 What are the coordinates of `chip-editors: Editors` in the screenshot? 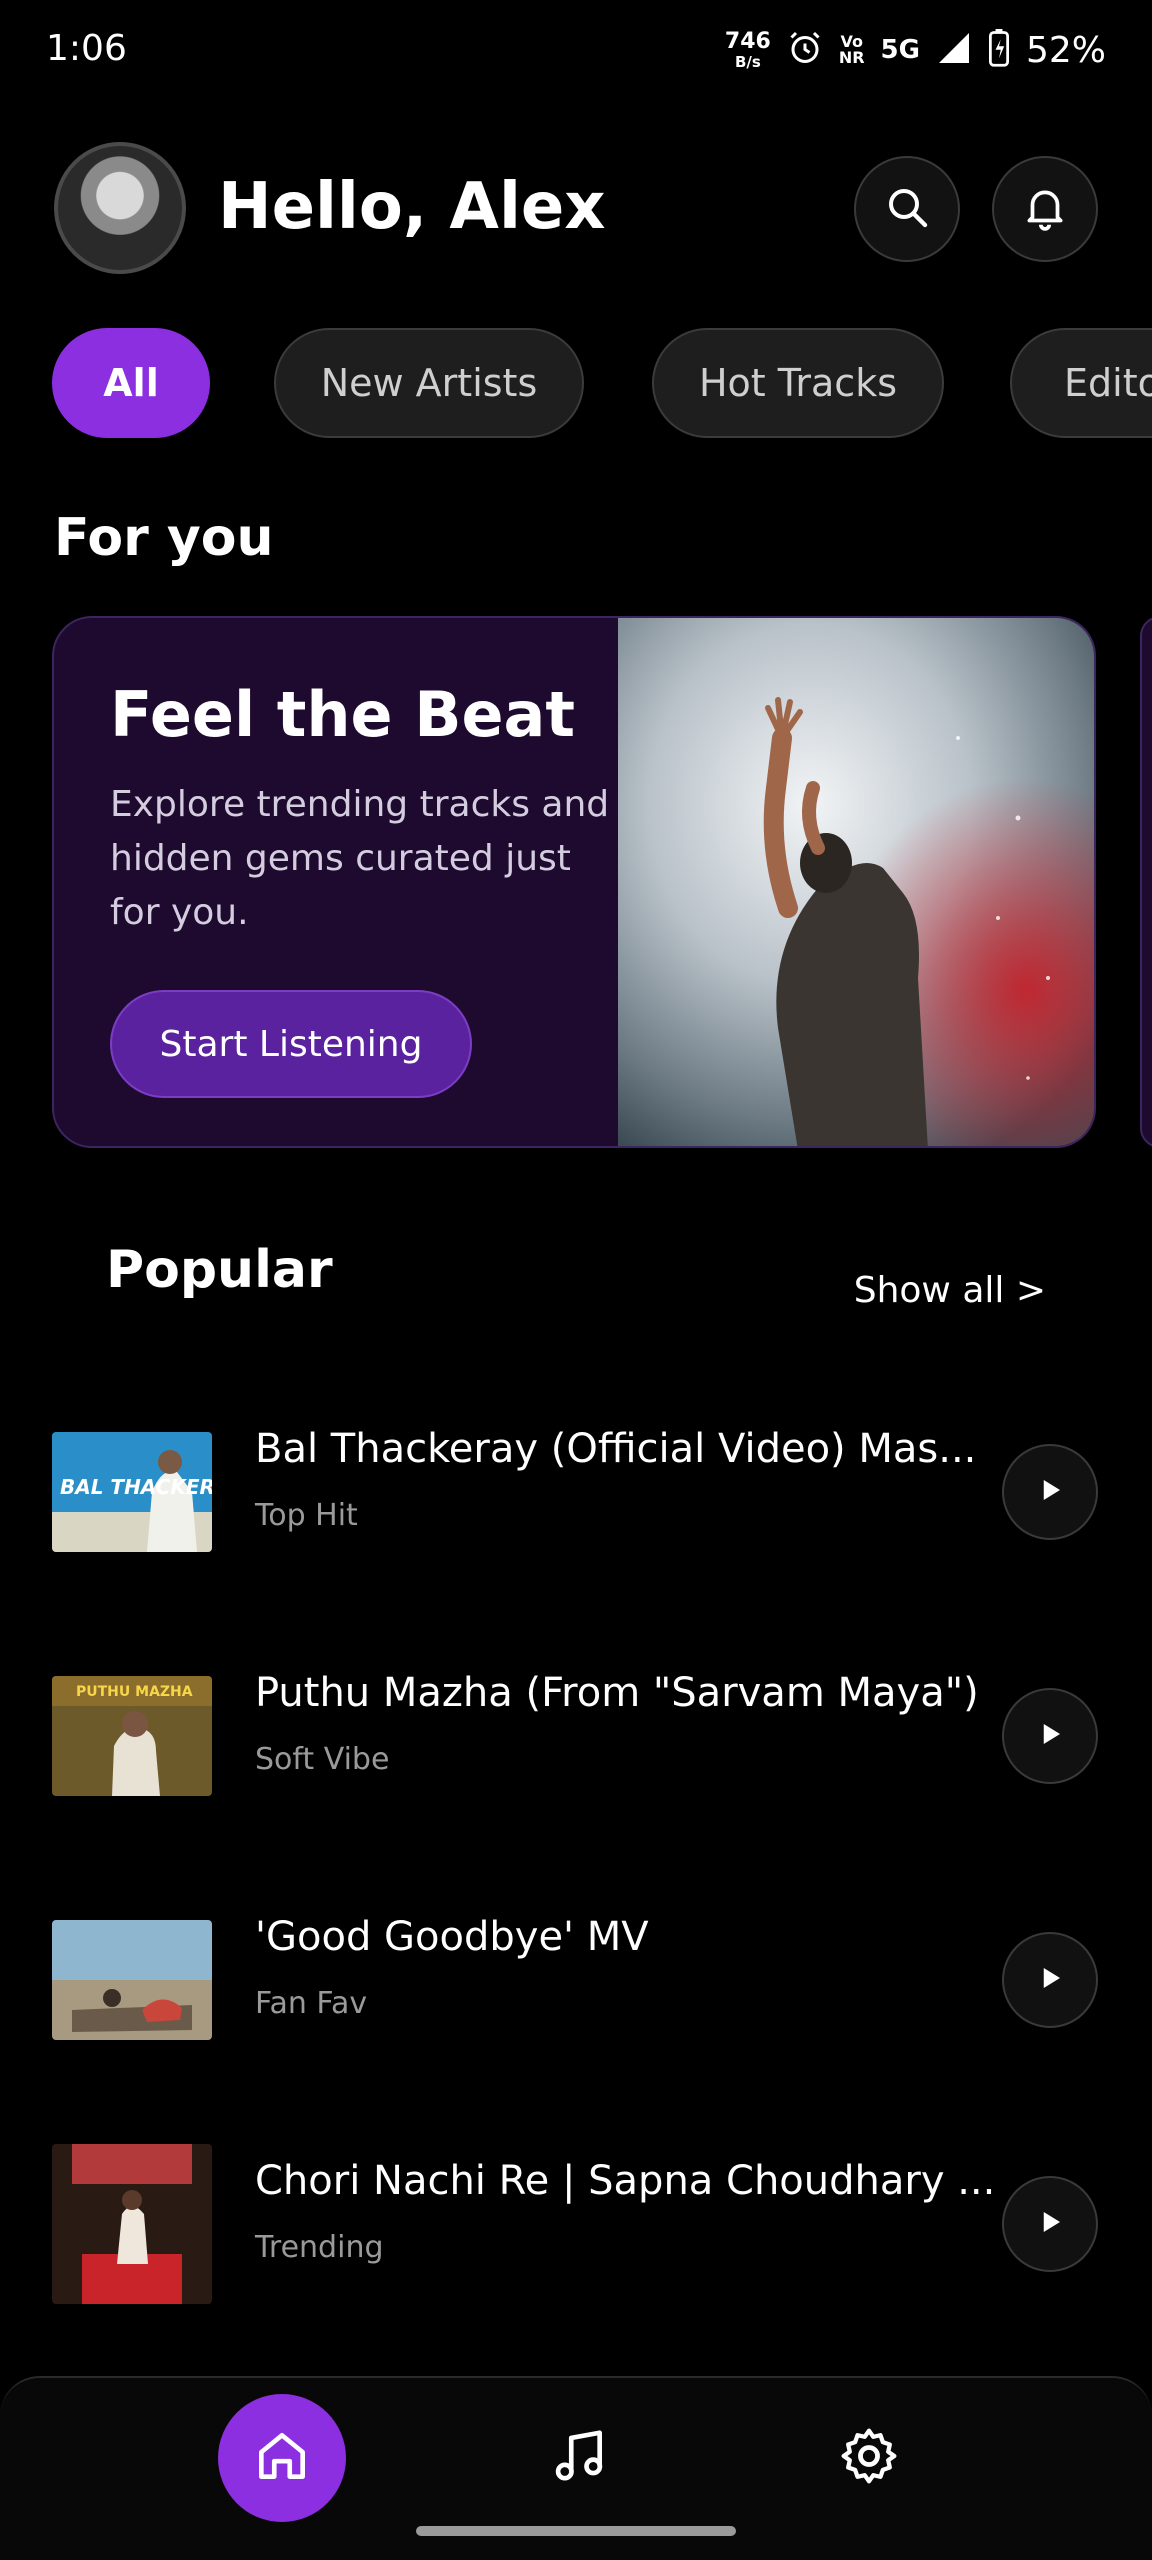 It's located at (1081, 383).